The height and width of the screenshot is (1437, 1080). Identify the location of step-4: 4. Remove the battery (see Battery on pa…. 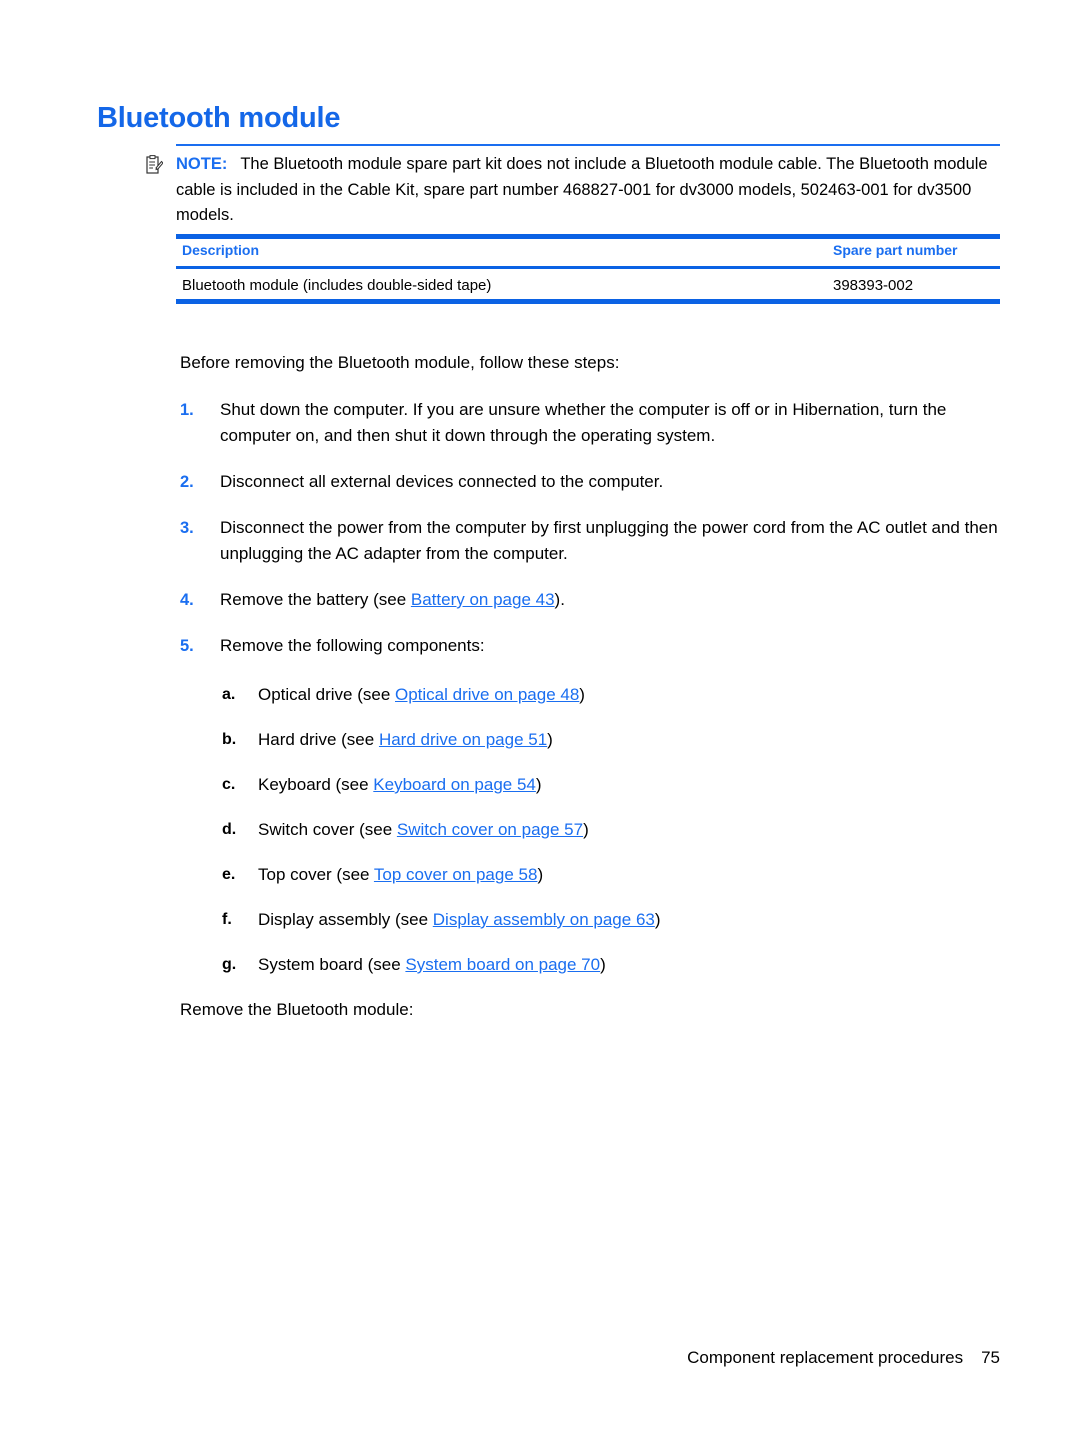
(590, 600).